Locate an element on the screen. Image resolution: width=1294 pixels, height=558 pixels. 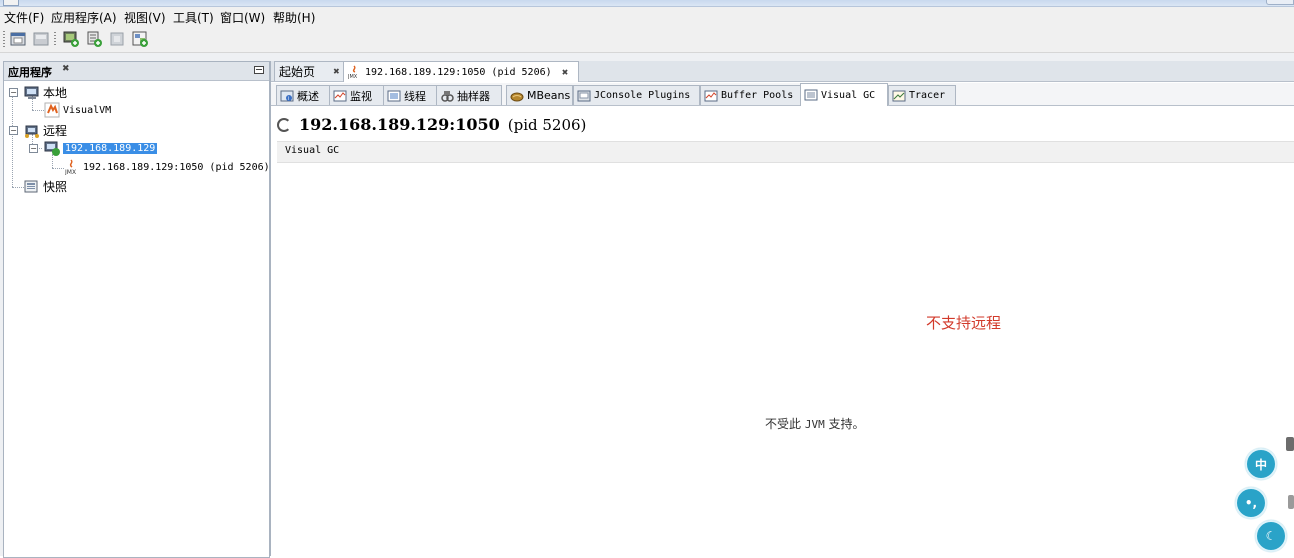
tab-label: JConsole Plugins is located at coordinates (642, 95).